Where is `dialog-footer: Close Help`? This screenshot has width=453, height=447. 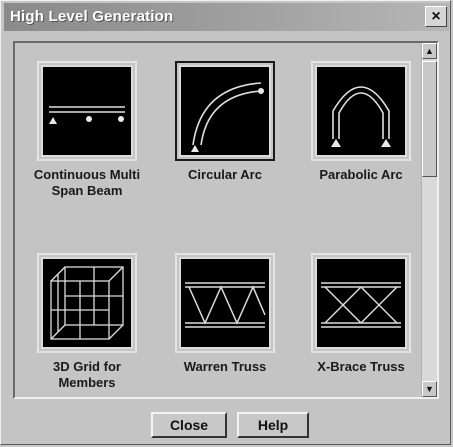
dialog-footer: Close Help is located at coordinates (226, 425).